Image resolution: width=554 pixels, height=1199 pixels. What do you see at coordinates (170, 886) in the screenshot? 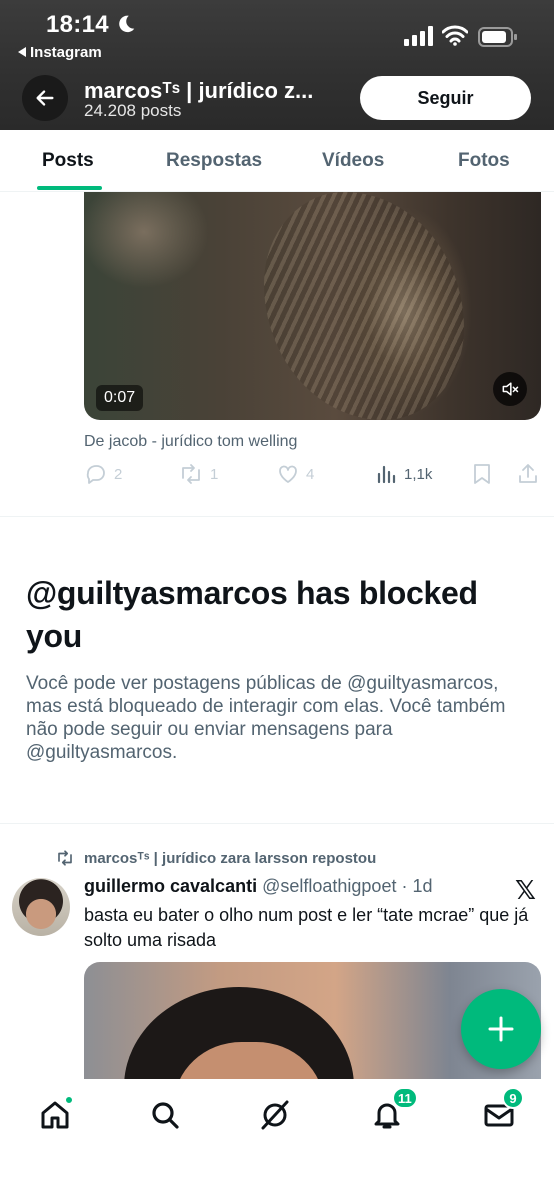
I see `author-name: guillermo cavalcanti` at bounding box center [170, 886].